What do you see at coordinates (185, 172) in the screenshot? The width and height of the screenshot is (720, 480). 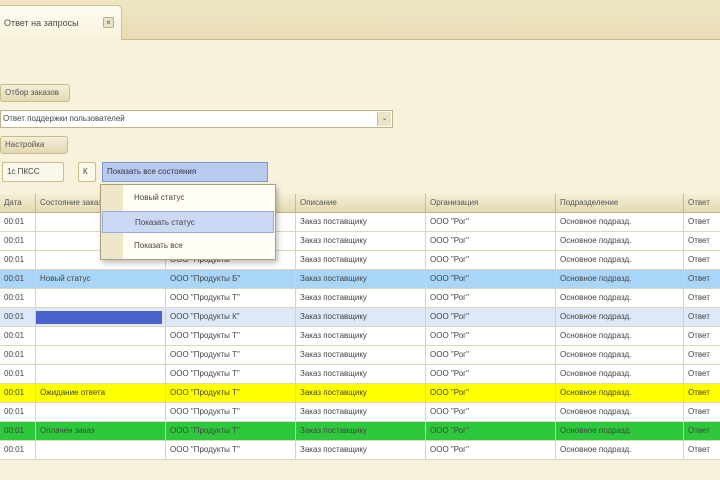 I see `status-filter-select: Показать все состояния` at bounding box center [185, 172].